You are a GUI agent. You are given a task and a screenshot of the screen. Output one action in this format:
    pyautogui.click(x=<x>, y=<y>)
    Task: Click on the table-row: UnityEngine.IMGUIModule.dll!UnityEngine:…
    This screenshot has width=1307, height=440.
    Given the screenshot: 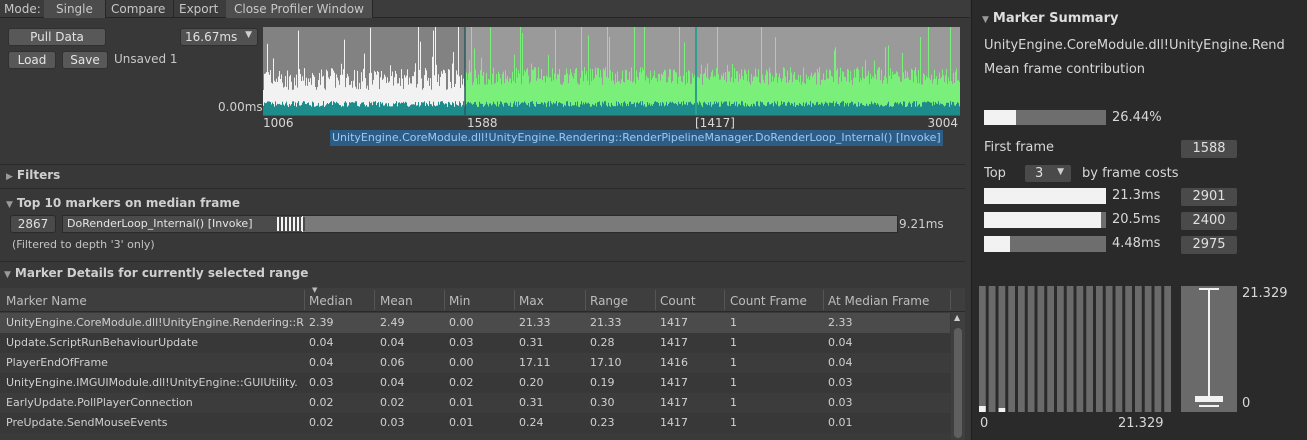 What is the action you would take?
    pyautogui.click(x=475, y=383)
    